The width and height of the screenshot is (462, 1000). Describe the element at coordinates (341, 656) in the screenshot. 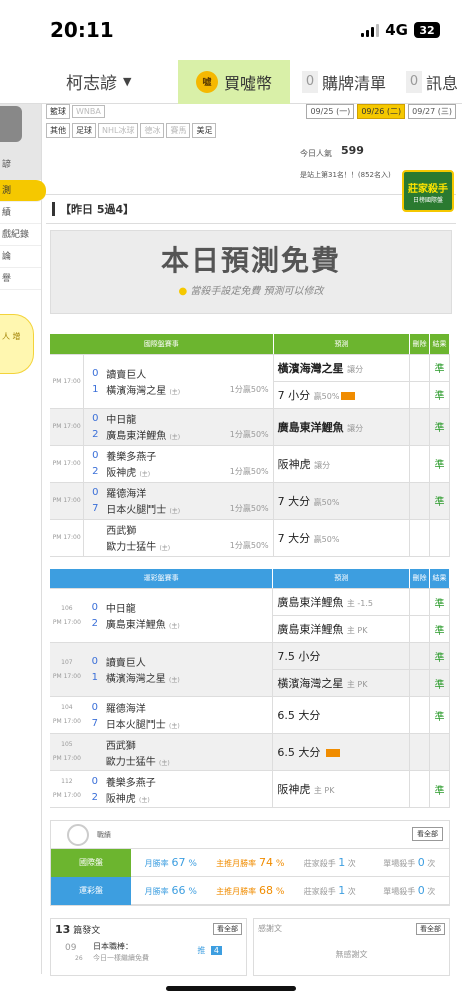

I see `prediction: 7.5 小分` at that location.